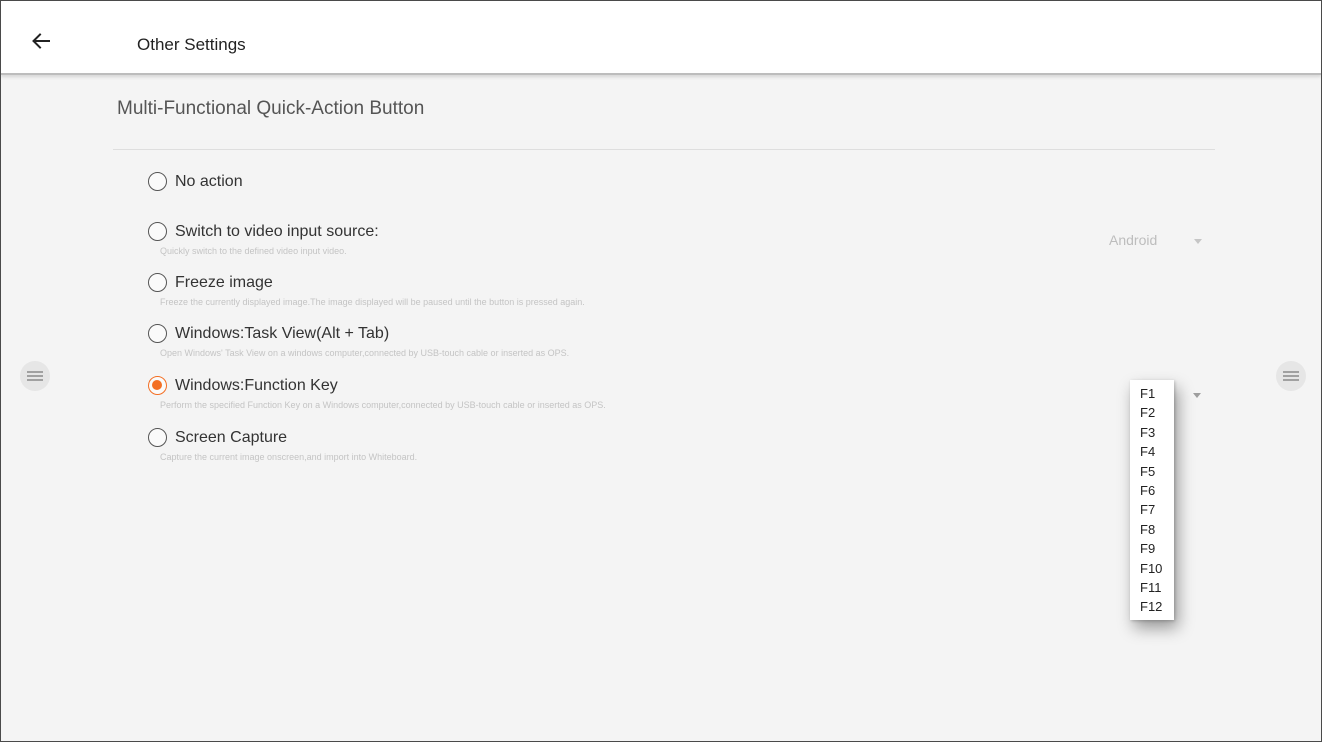 This screenshot has height=742, width=1322. Describe the element at coordinates (157, 282) in the screenshot. I see `radio-freeze-image` at that location.